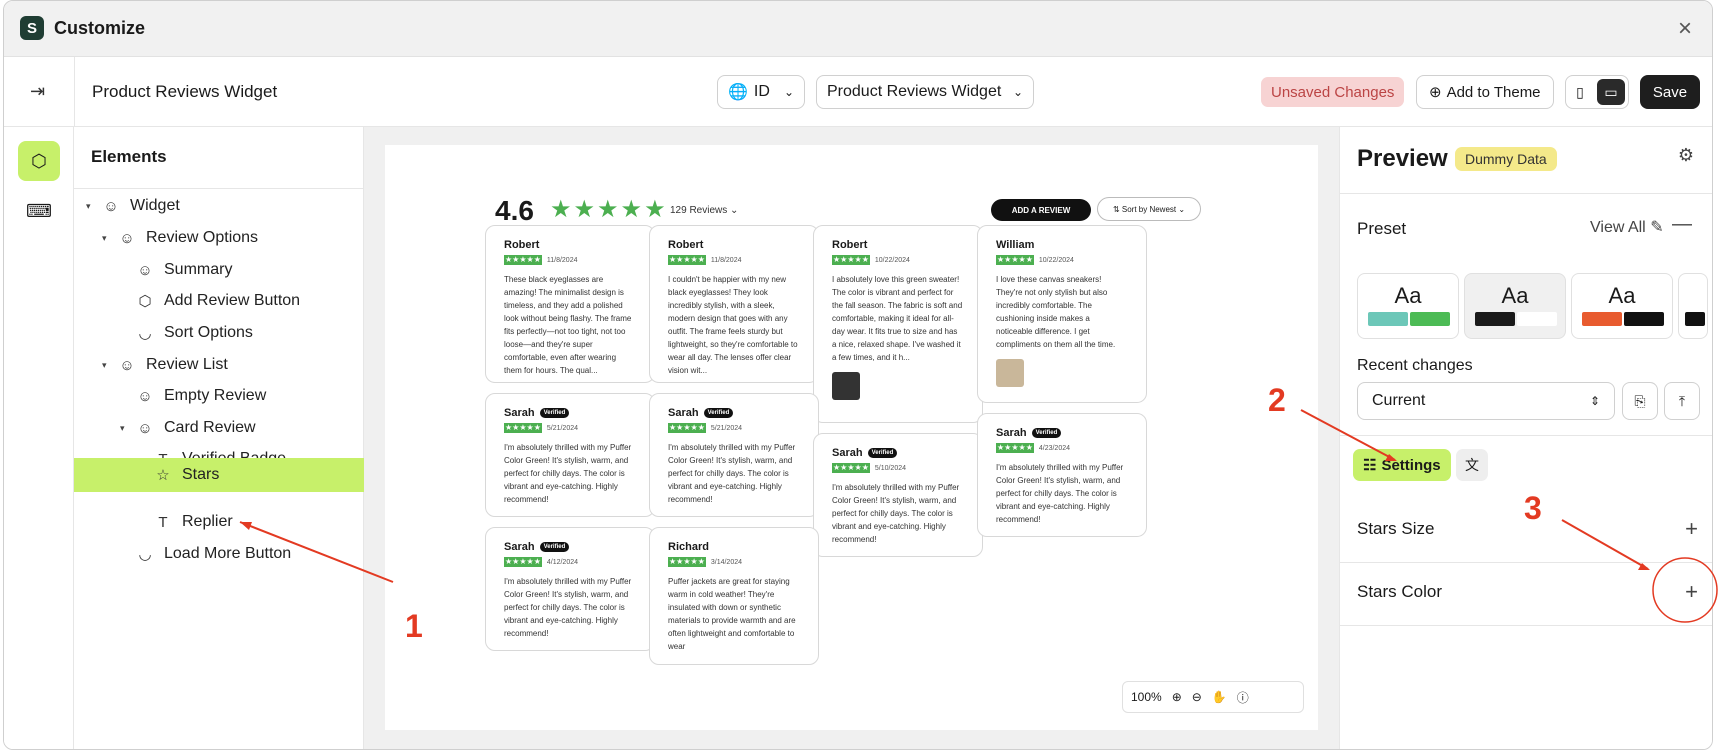 Image resolution: width=1720 pixels, height=756 pixels. Describe the element at coordinates (1640, 401) in the screenshot. I see `import-icon: ⎘` at that location.